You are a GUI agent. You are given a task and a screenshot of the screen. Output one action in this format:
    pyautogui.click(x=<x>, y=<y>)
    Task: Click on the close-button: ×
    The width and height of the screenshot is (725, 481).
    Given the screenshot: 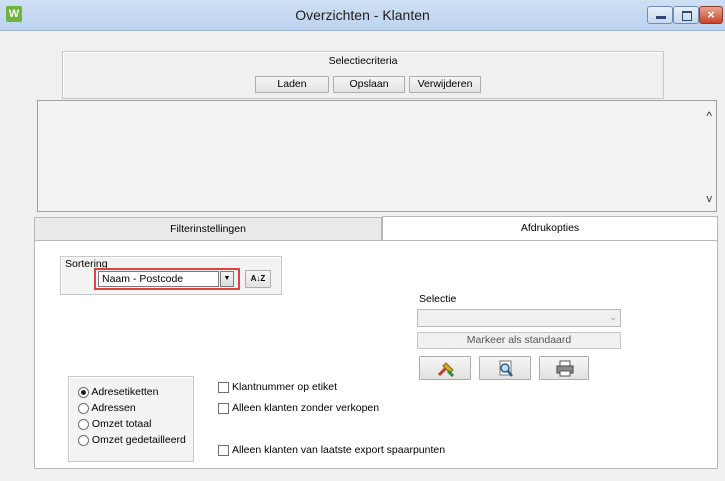 What is the action you would take?
    pyautogui.click(x=711, y=15)
    